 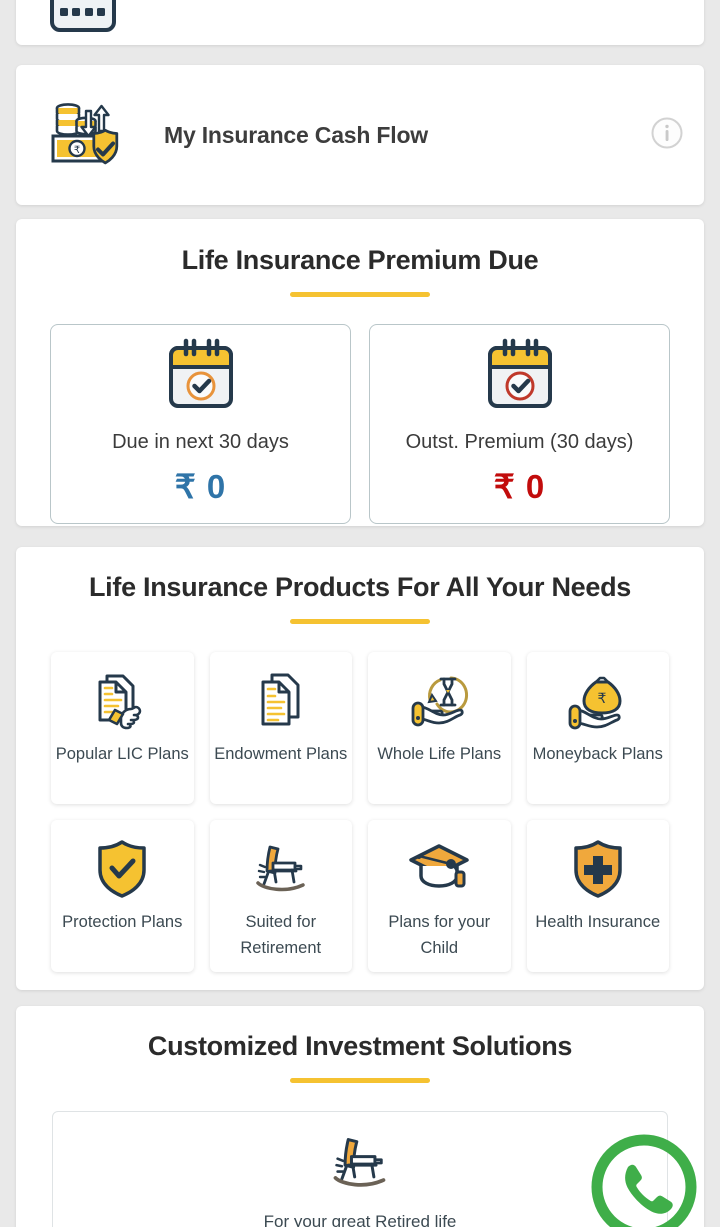 What do you see at coordinates (644, 1180) in the screenshot?
I see `whatsapp-icon` at bounding box center [644, 1180].